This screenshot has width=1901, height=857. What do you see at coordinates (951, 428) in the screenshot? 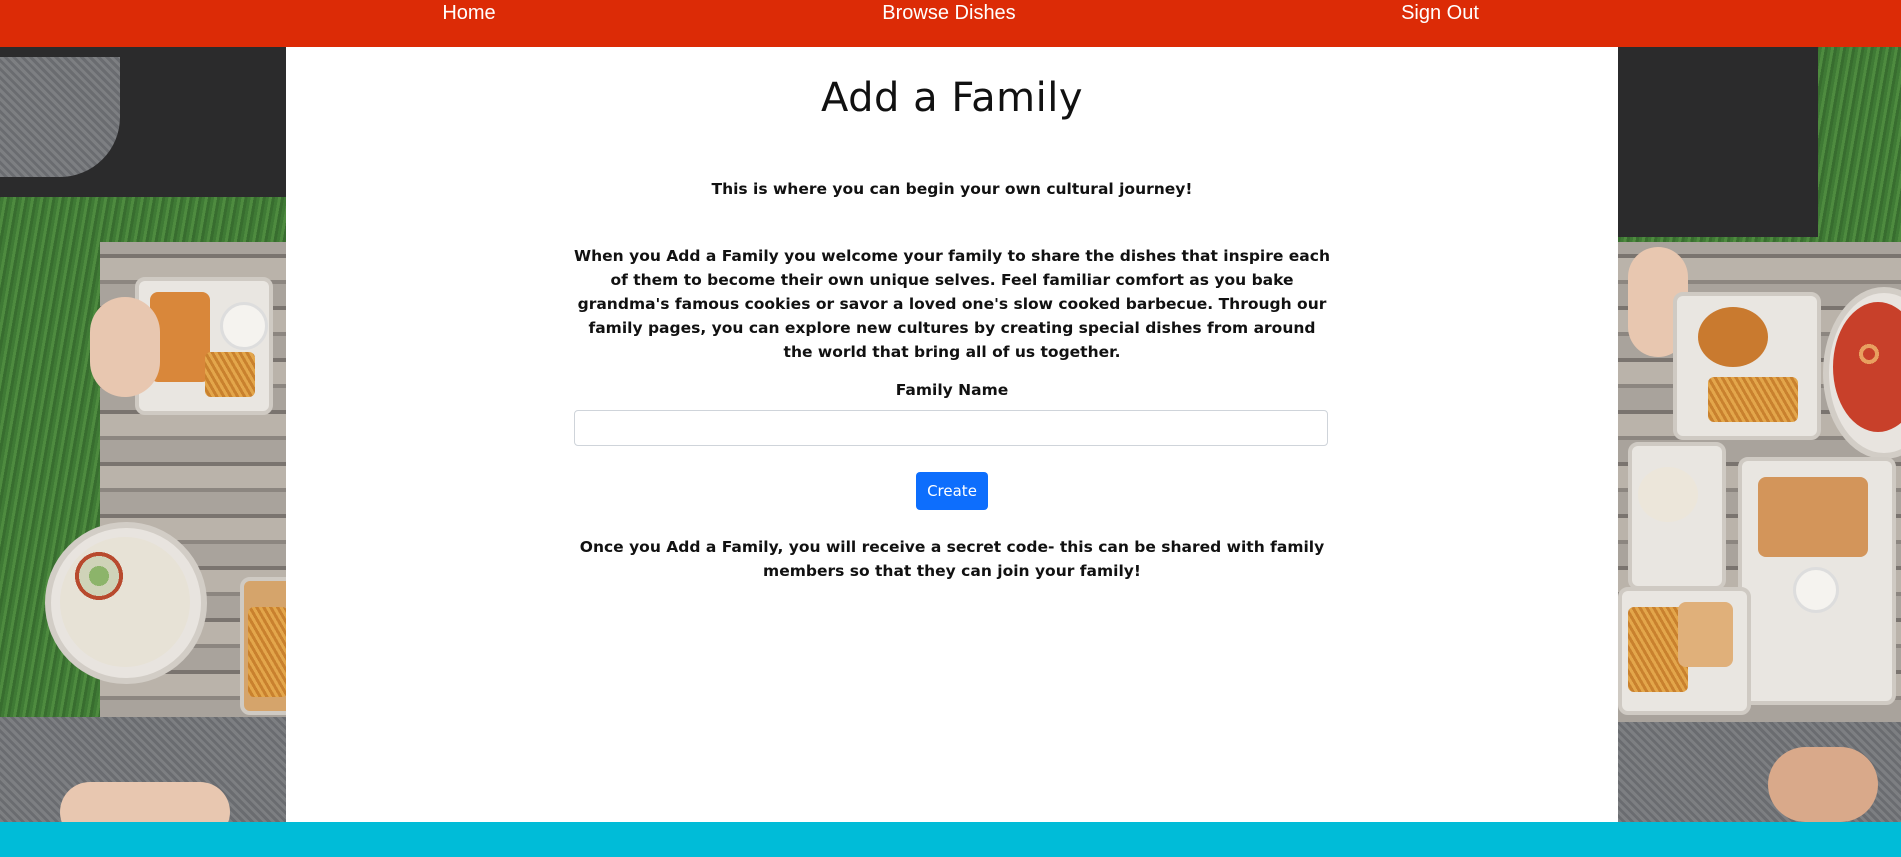
I see `family-name-input` at bounding box center [951, 428].